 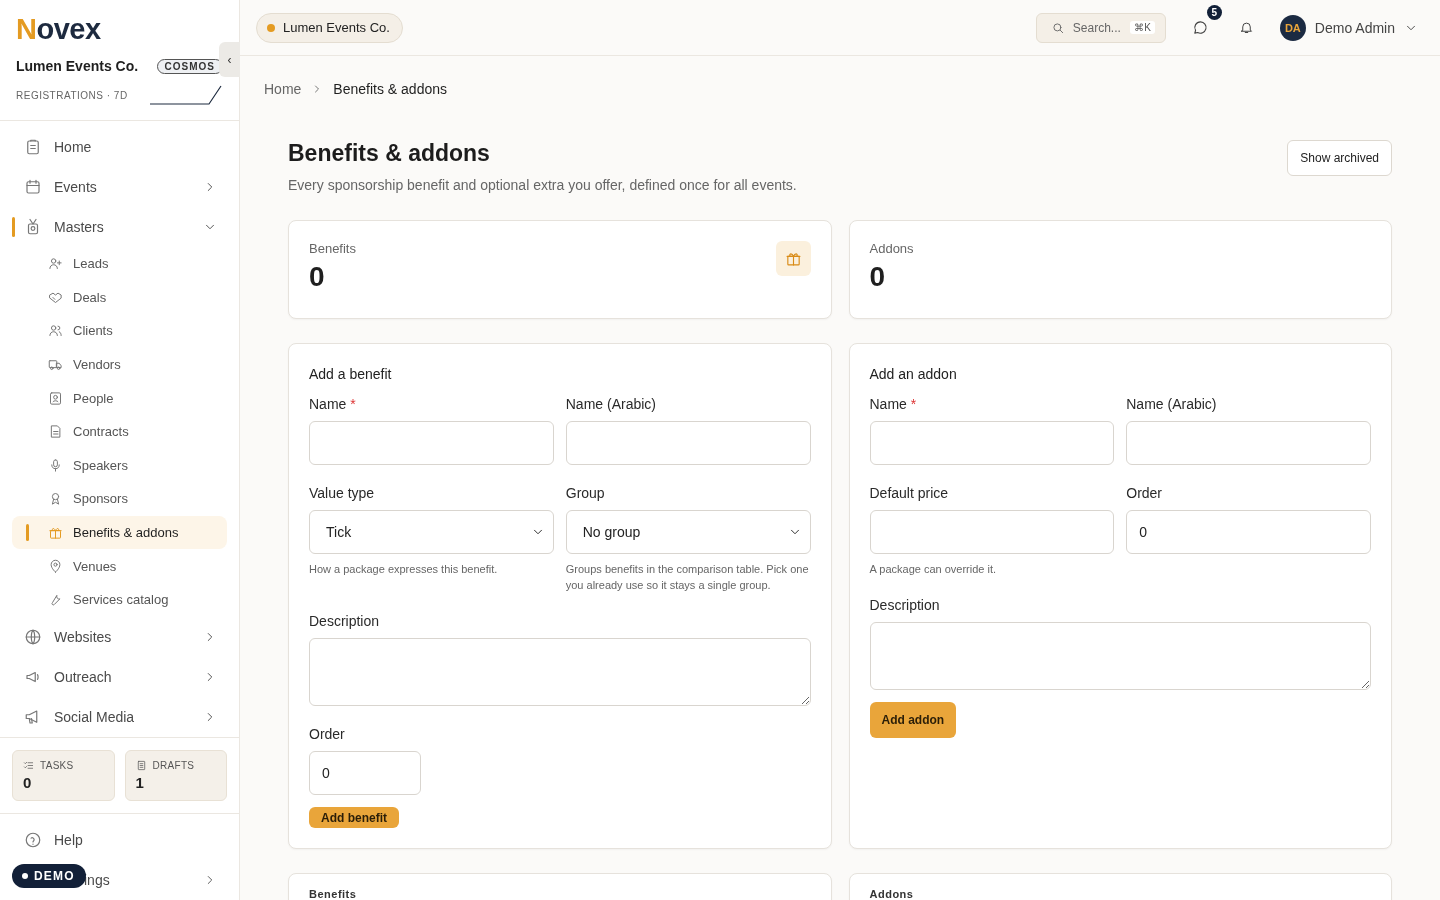 What do you see at coordinates (1100, 27) in the screenshot?
I see `search-field: Search... ⌘K` at bounding box center [1100, 27].